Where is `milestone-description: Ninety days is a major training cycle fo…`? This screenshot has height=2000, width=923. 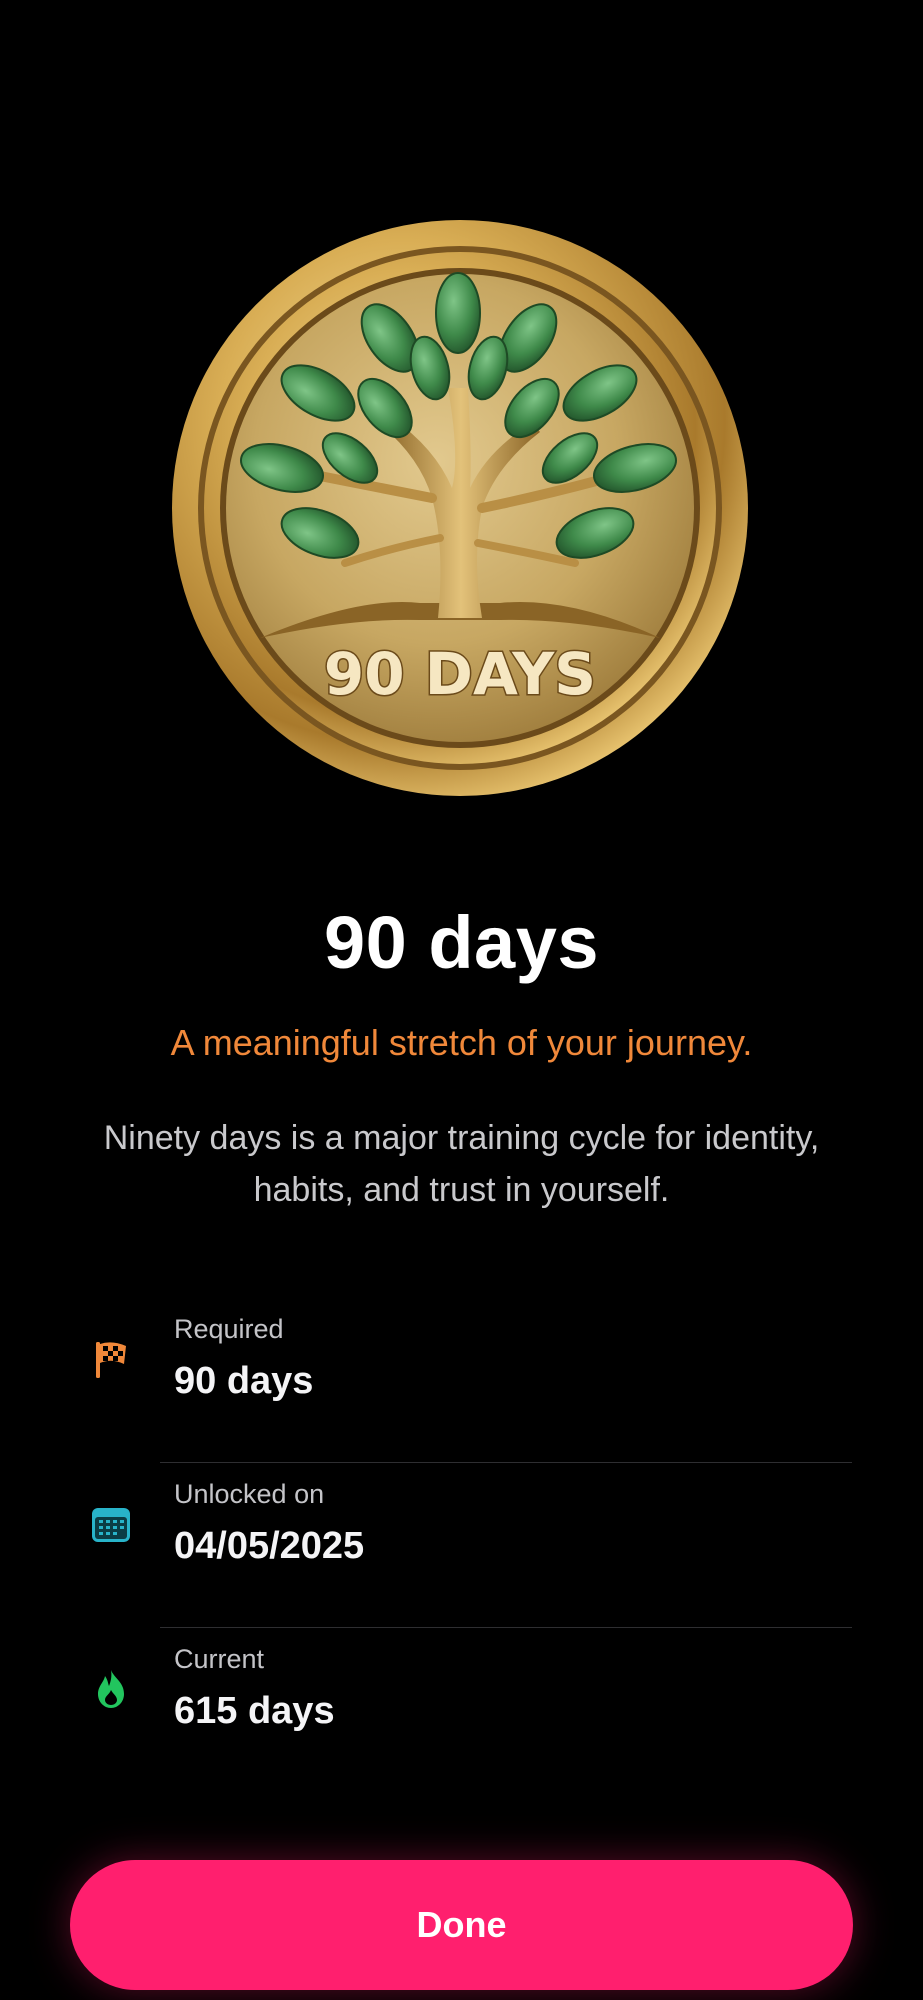 milestone-description: Ninety days is a major training cycle fo… is located at coordinates (461, 1164).